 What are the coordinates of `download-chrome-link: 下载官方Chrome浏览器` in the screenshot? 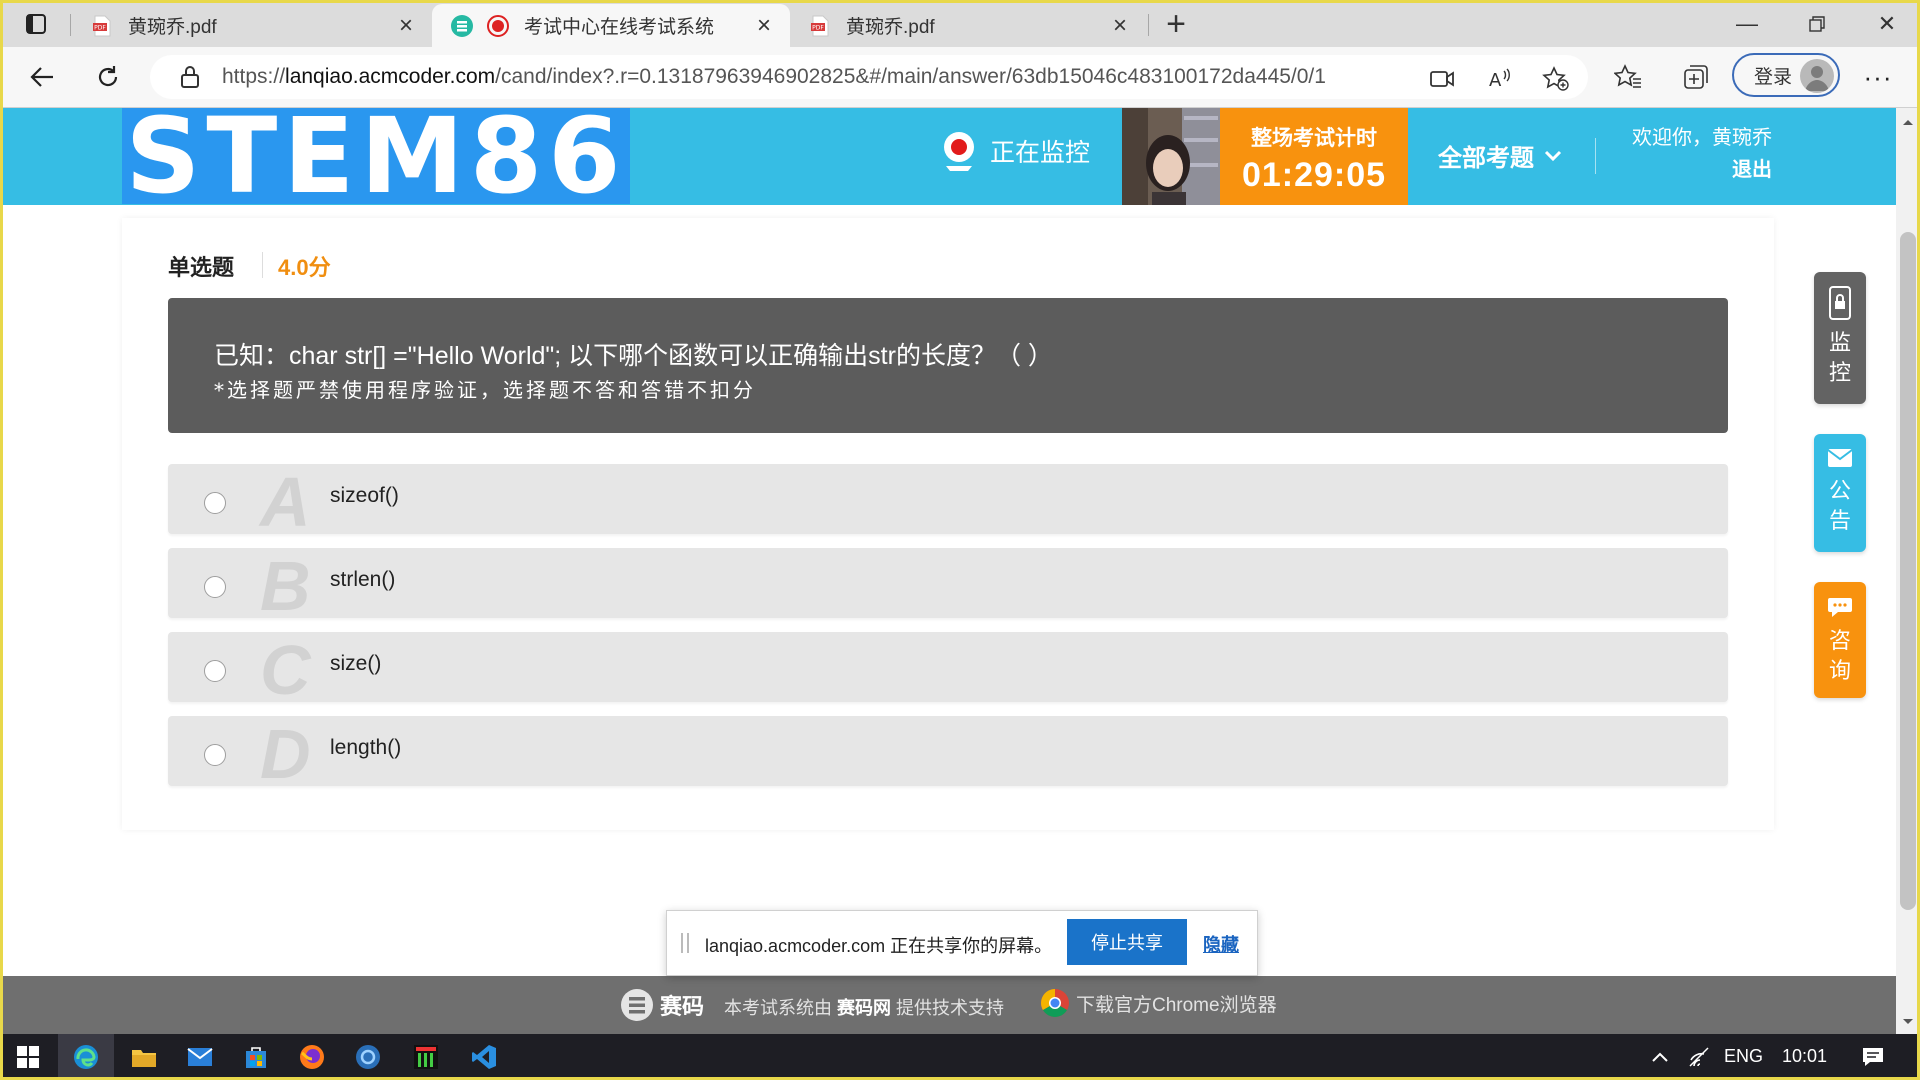 It's located at (1158, 1003).